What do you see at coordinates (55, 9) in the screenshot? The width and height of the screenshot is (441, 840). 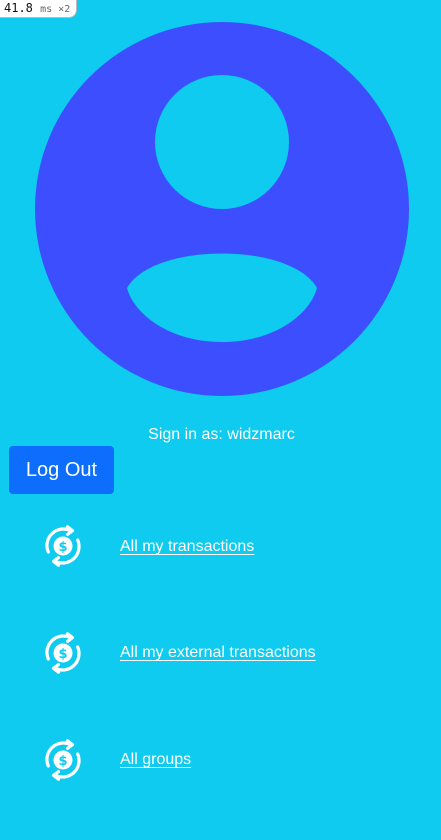 I see `perf-unit: ms ×2` at bounding box center [55, 9].